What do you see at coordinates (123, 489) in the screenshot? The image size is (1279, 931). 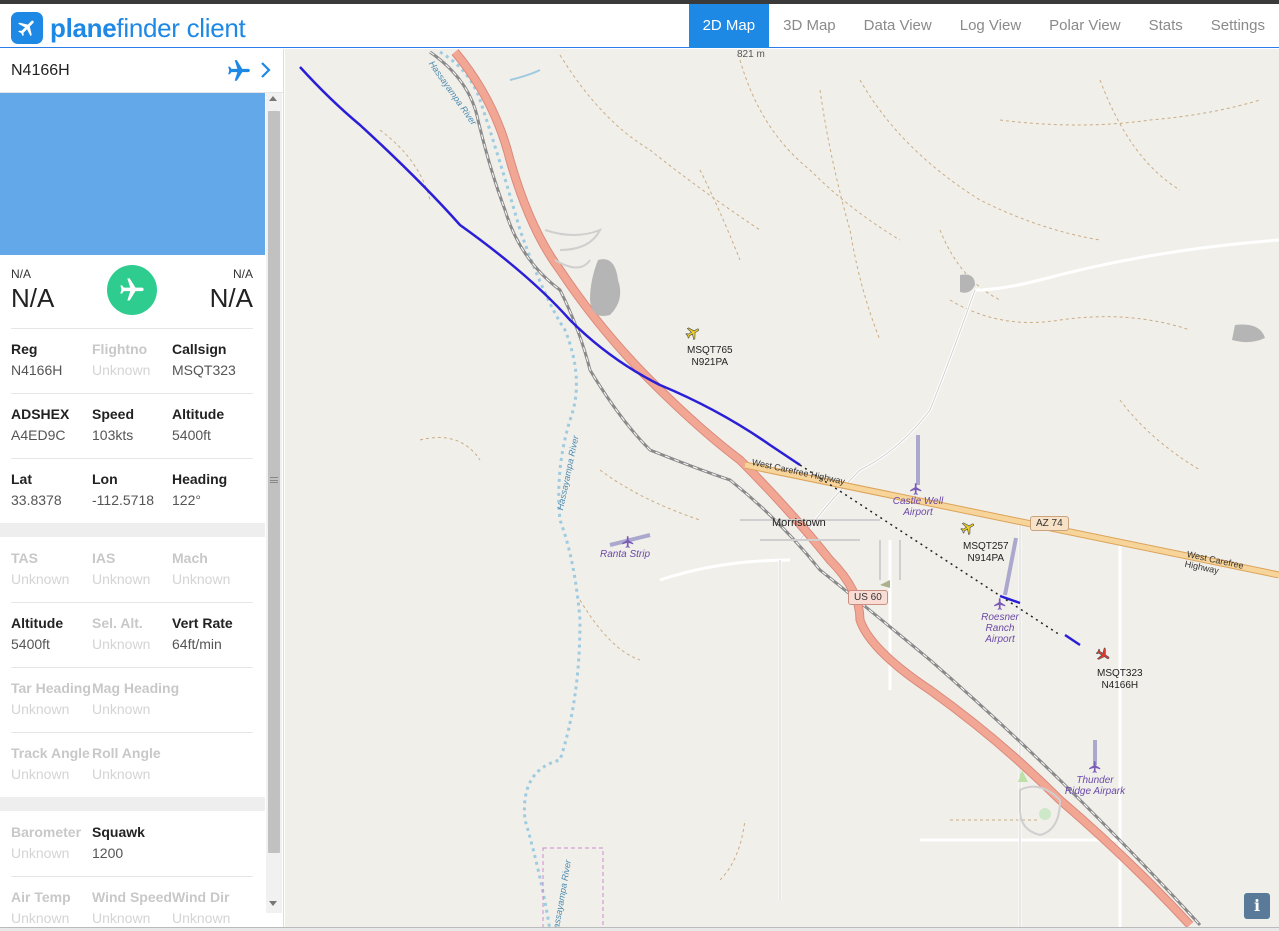 I see `field-lon: Lon -112.5718` at bounding box center [123, 489].